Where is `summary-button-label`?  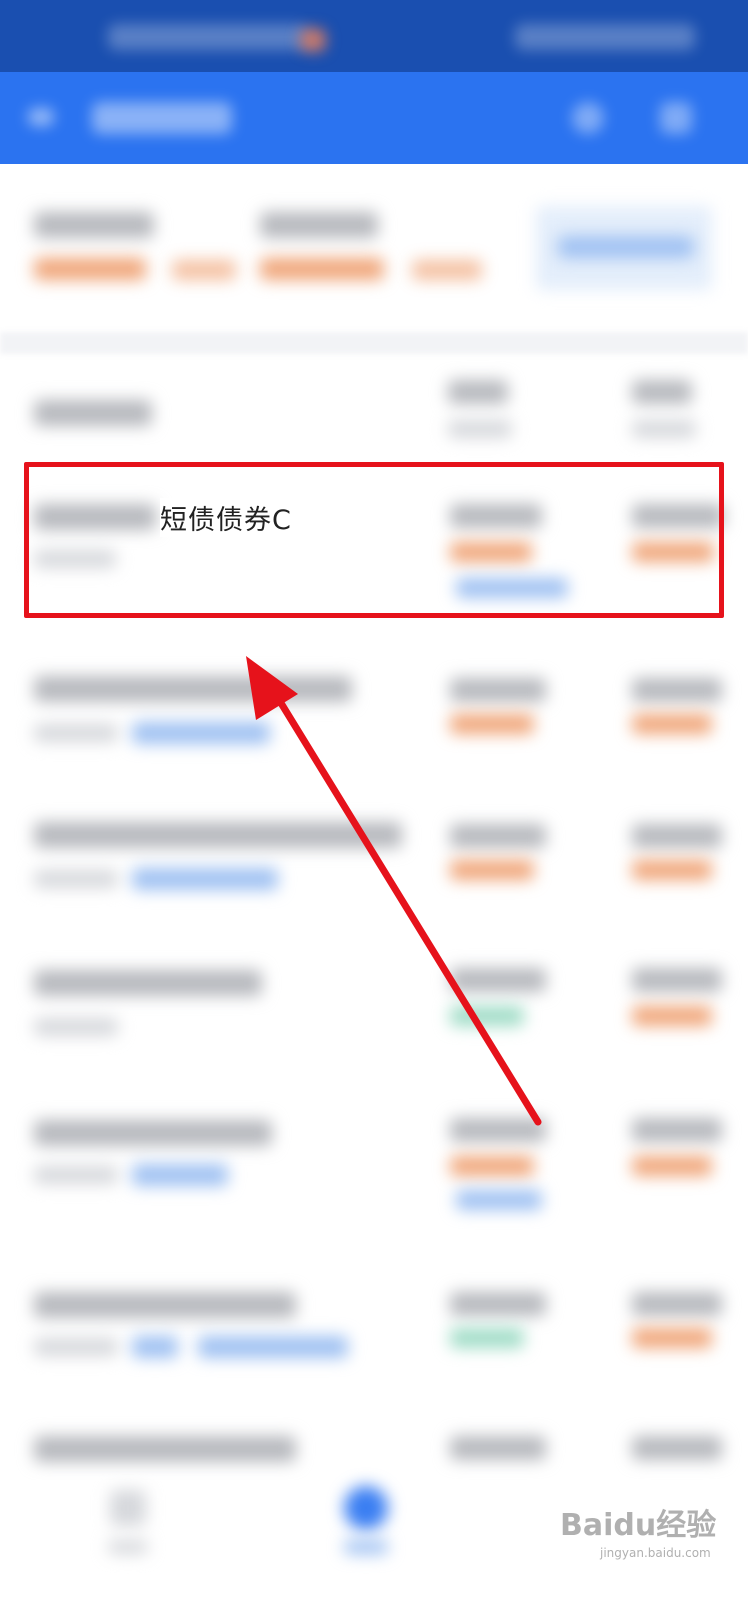
summary-button-label is located at coordinates (626, 247).